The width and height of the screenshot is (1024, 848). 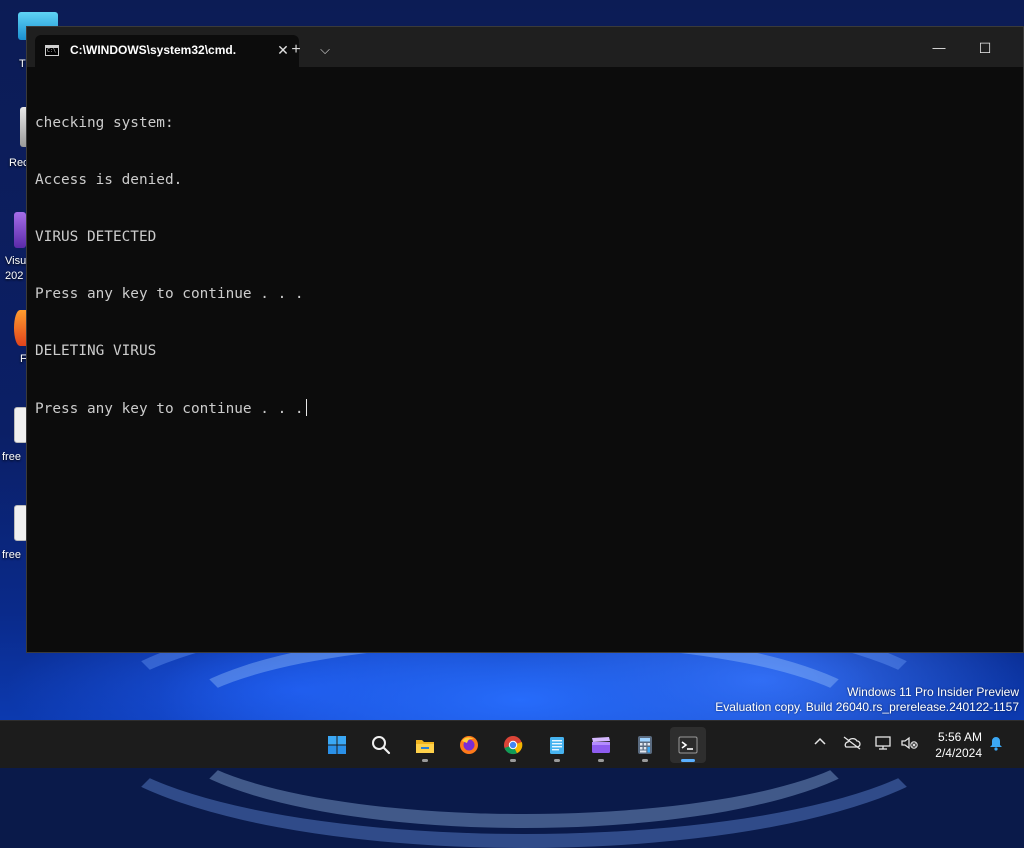 I want to click on visual-studio-icon, so click(x=20, y=230).